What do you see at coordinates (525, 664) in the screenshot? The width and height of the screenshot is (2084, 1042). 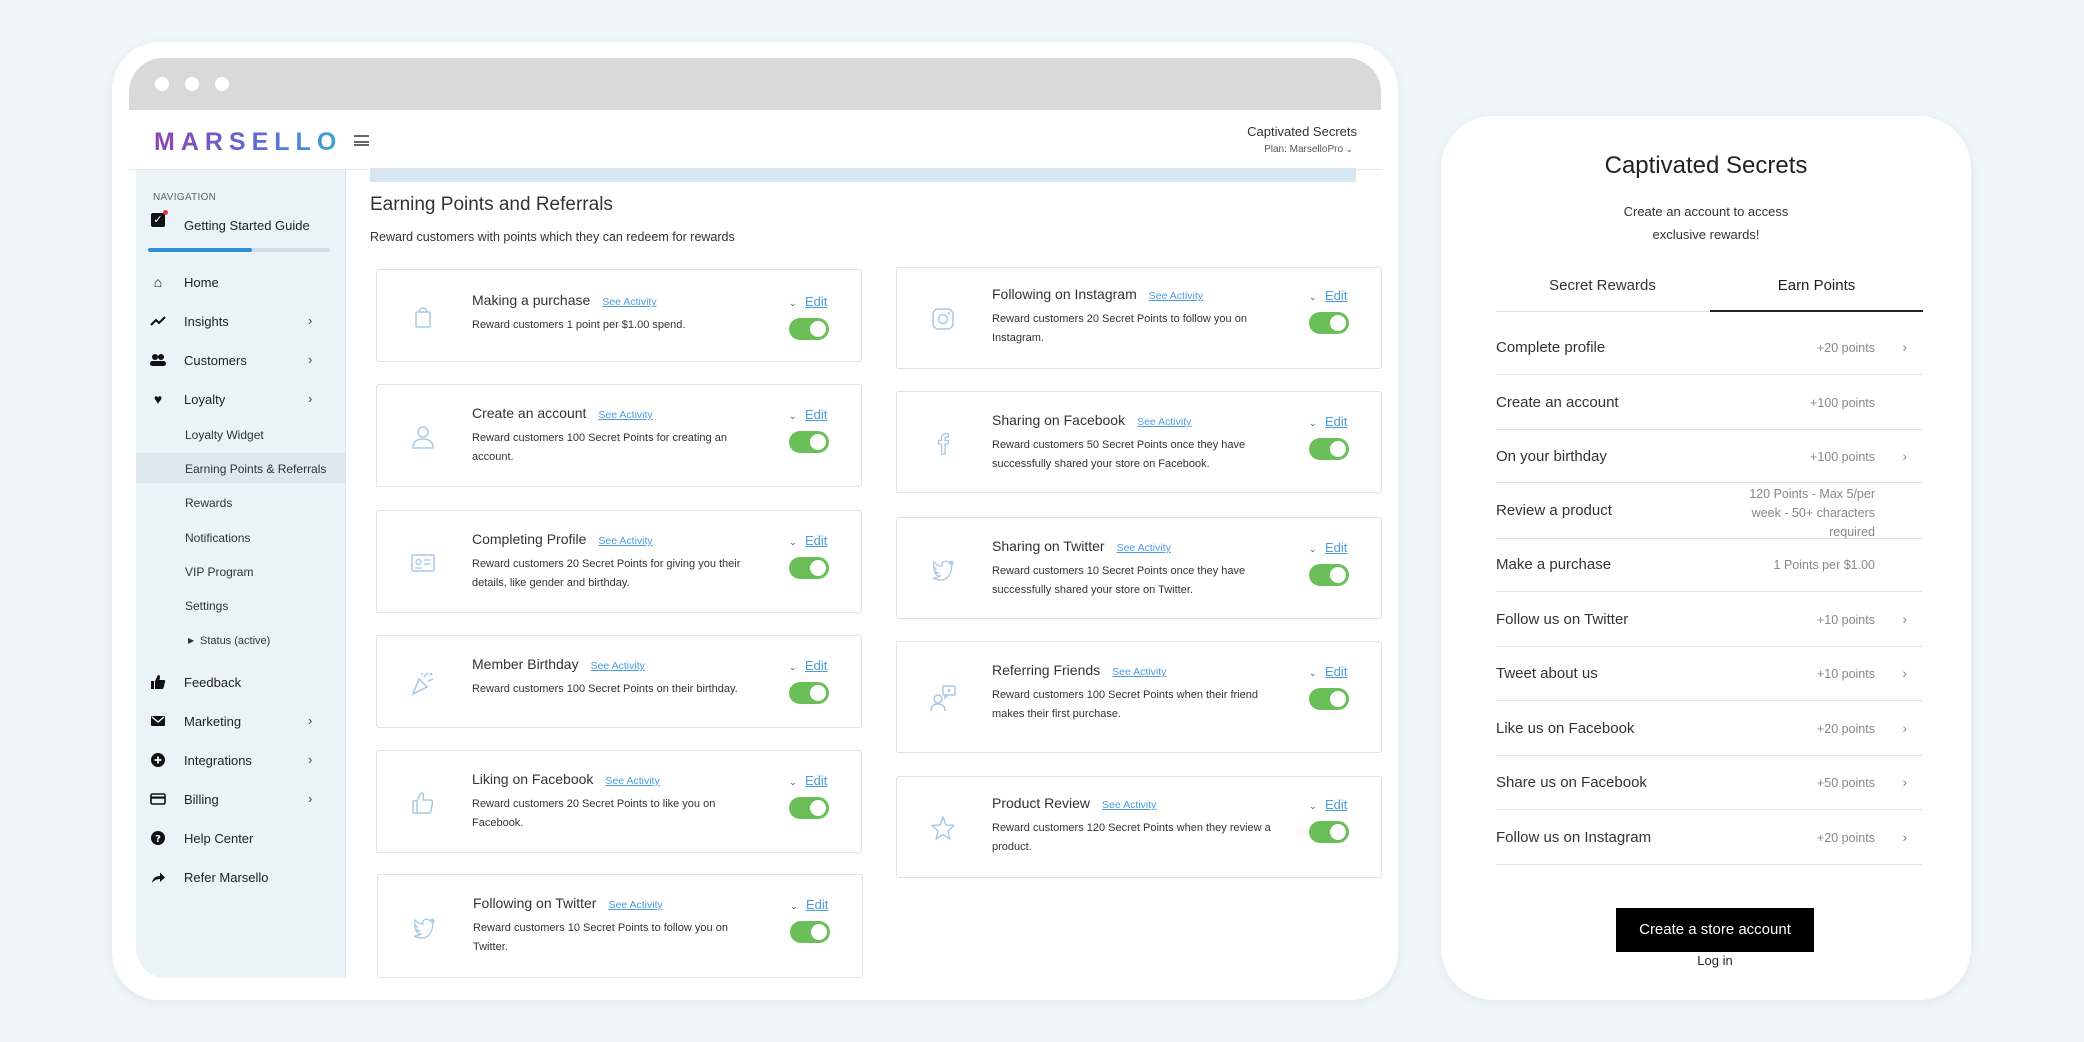 I see `rule-title: Member Birthday` at bounding box center [525, 664].